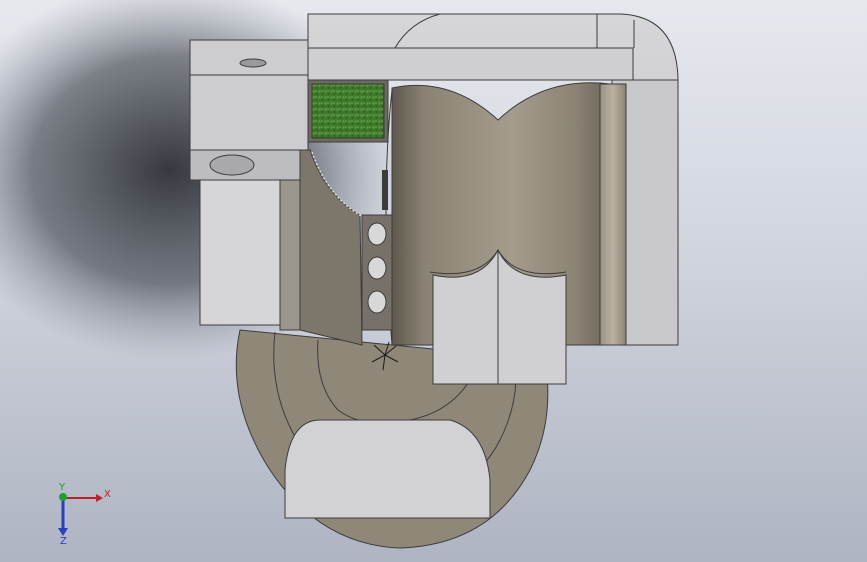  I want to click on bolt-hole-icon, so click(253, 63).